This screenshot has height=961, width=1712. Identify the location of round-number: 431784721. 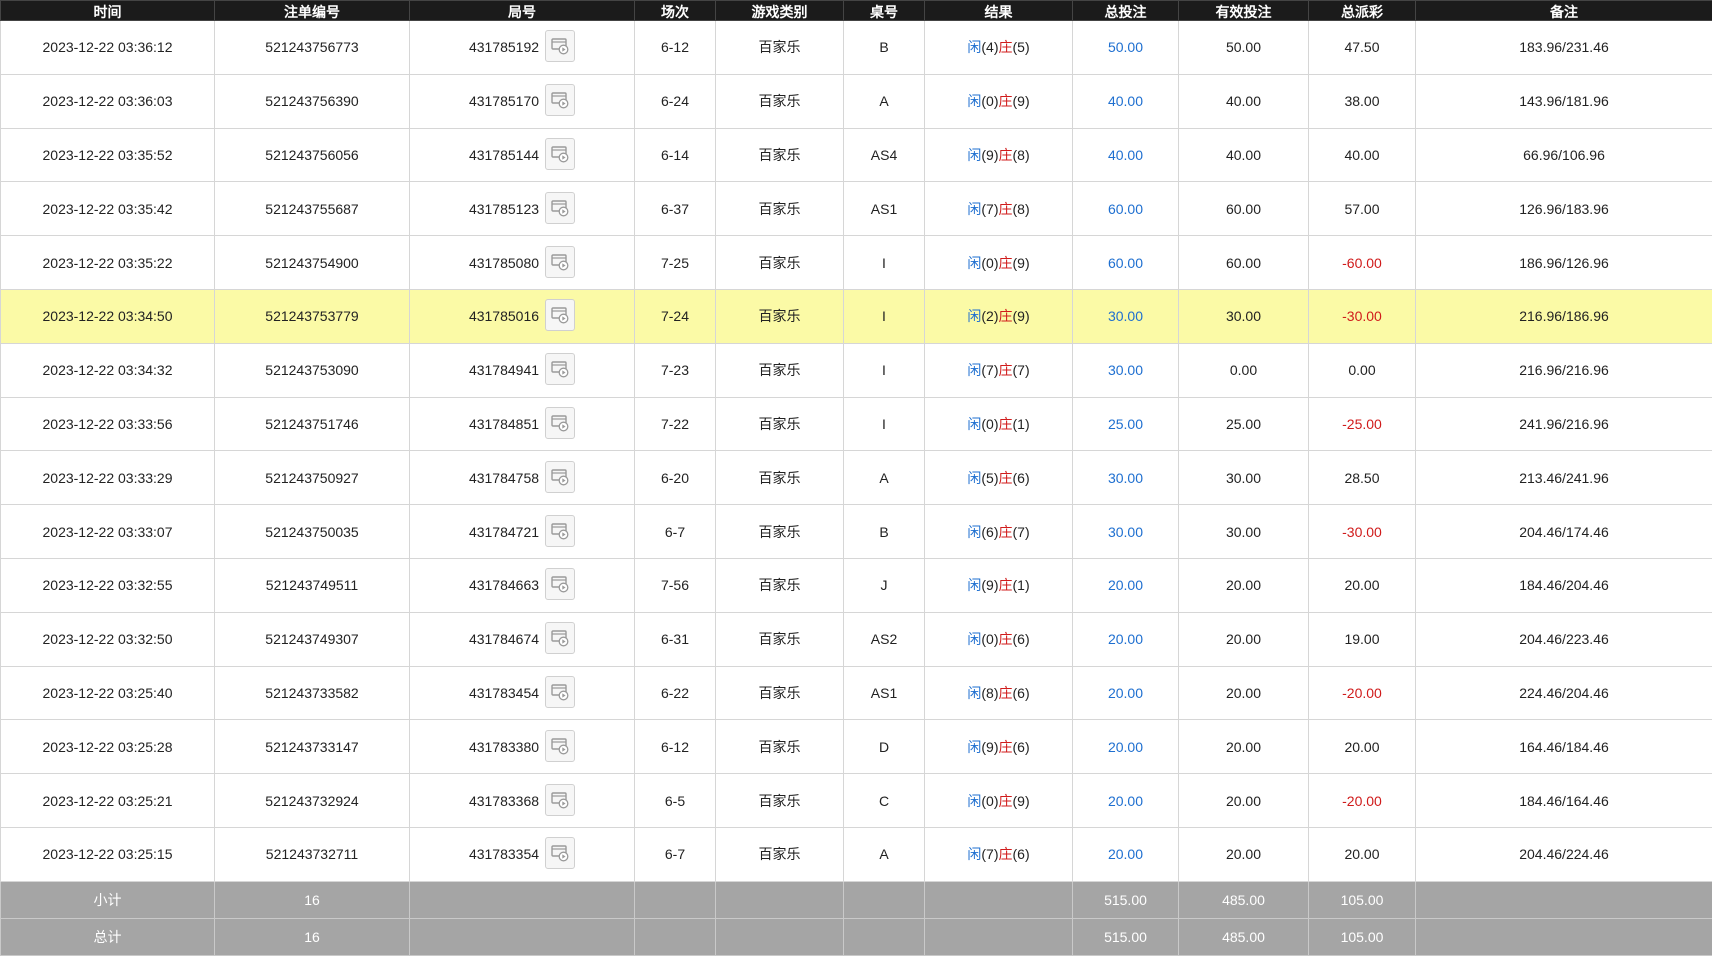
(504, 531).